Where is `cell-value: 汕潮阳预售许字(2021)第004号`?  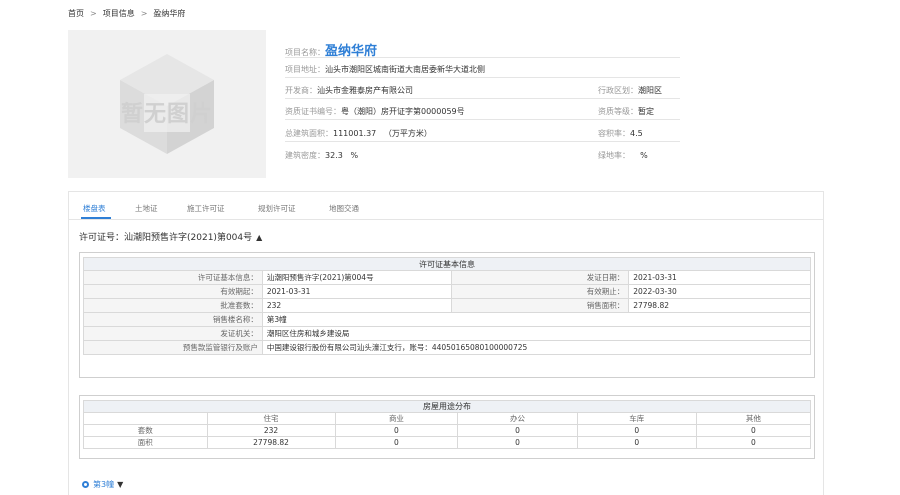
cell-value: 汕潮阳预售许字(2021)第004号 is located at coordinates (356, 277).